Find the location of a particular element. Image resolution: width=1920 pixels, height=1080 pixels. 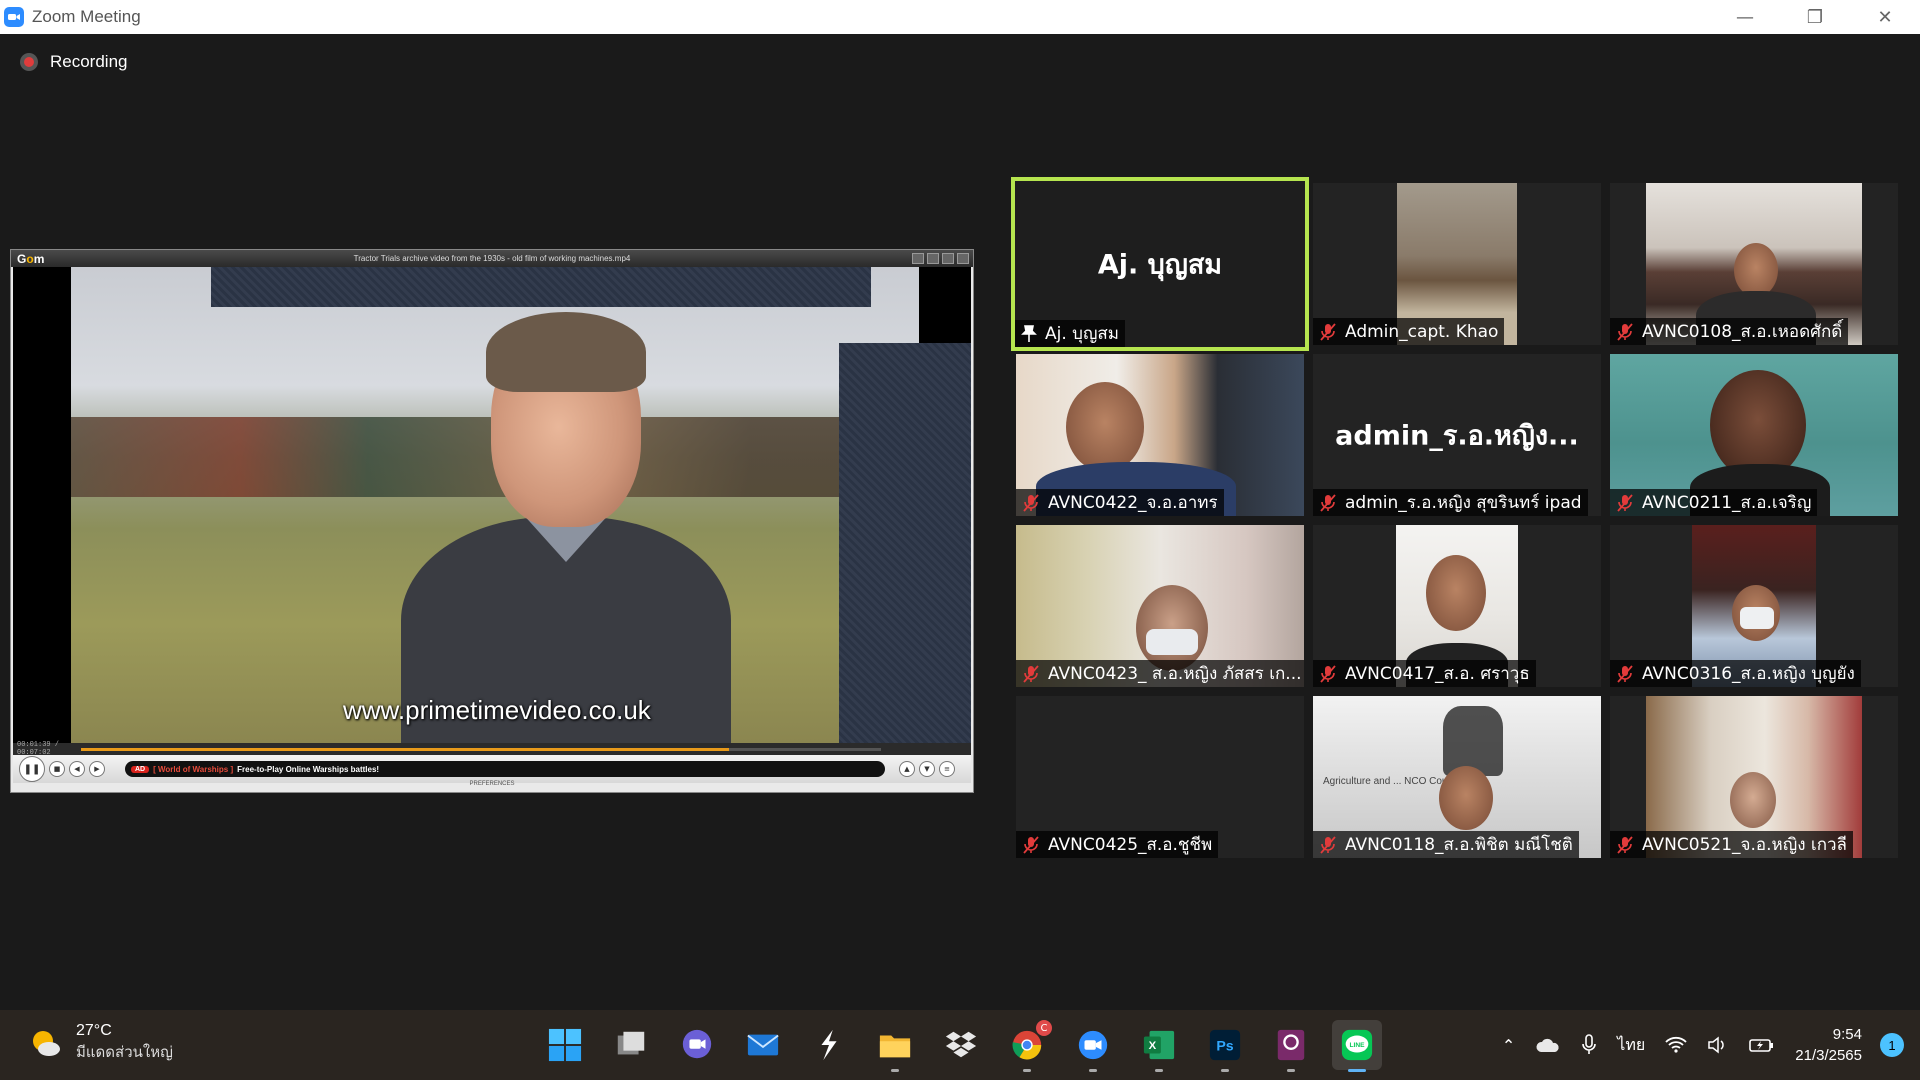

player-close-button is located at coordinates (963, 258).